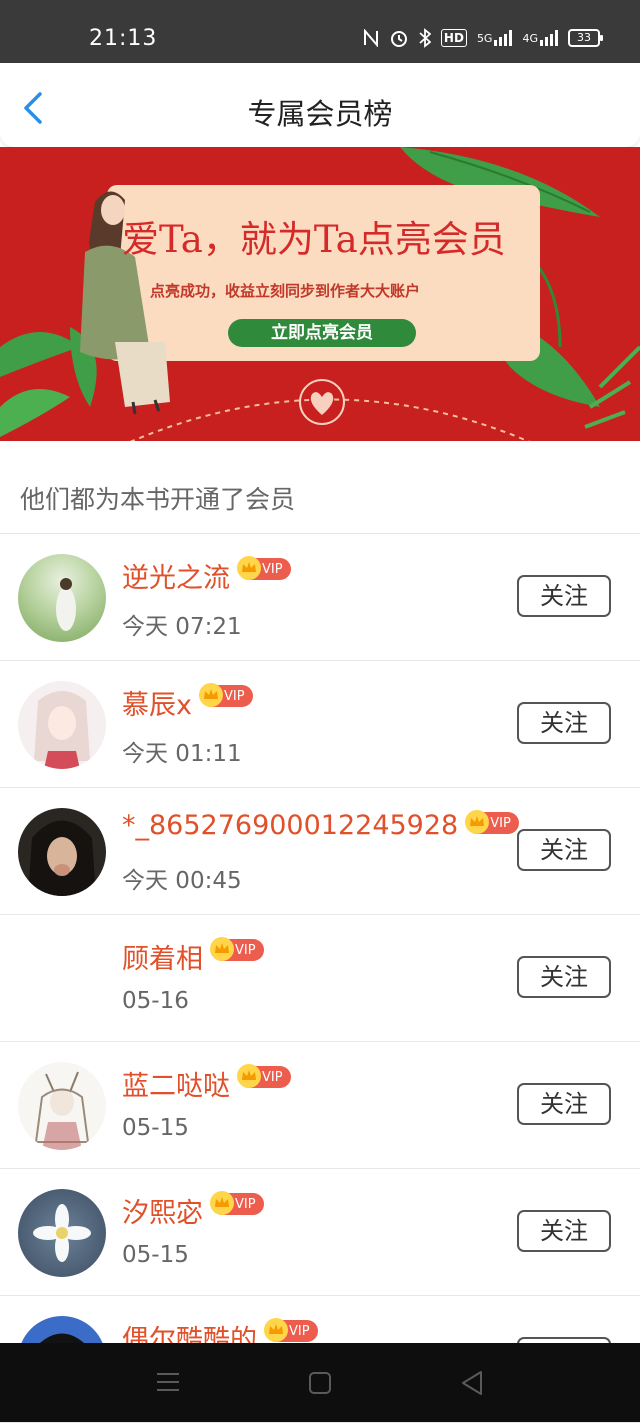 The width and height of the screenshot is (640, 1423). I want to click on member-name: 逆光之流, so click(176, 575).